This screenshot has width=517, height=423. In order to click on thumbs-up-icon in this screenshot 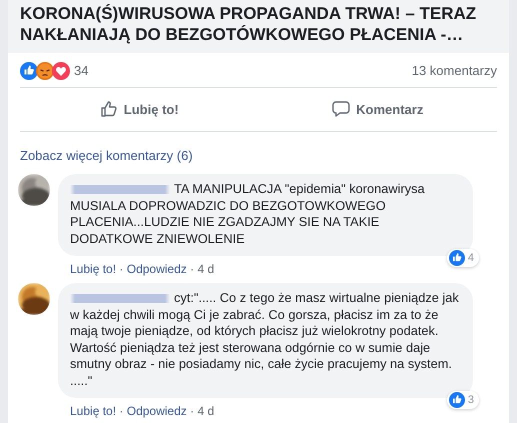, I will do `click(109, 109)`.